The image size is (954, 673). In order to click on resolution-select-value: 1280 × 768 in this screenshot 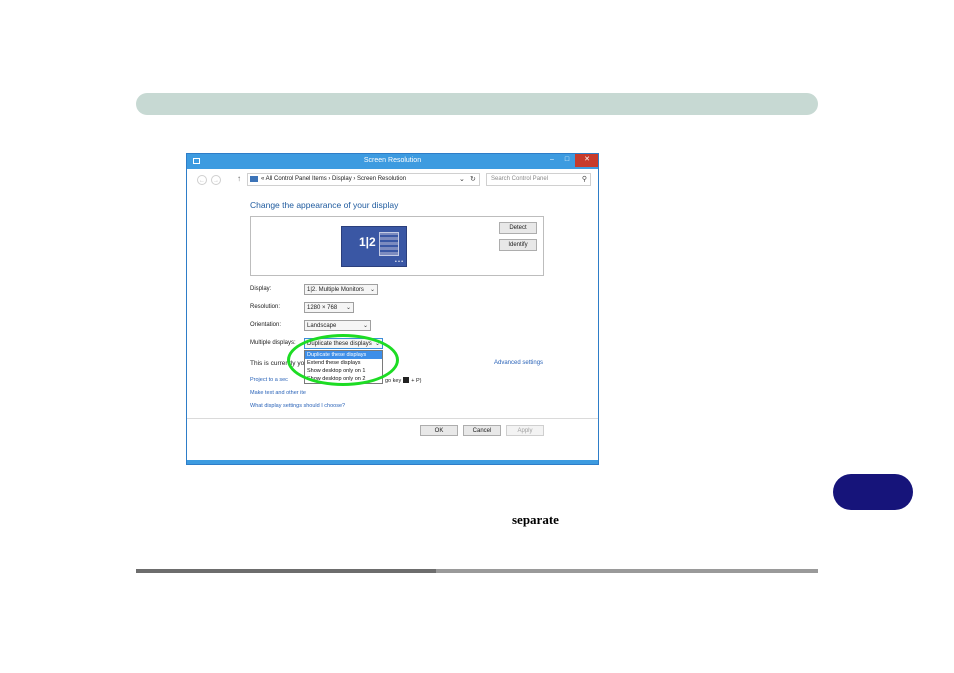, I will do `click(322, 308)`.